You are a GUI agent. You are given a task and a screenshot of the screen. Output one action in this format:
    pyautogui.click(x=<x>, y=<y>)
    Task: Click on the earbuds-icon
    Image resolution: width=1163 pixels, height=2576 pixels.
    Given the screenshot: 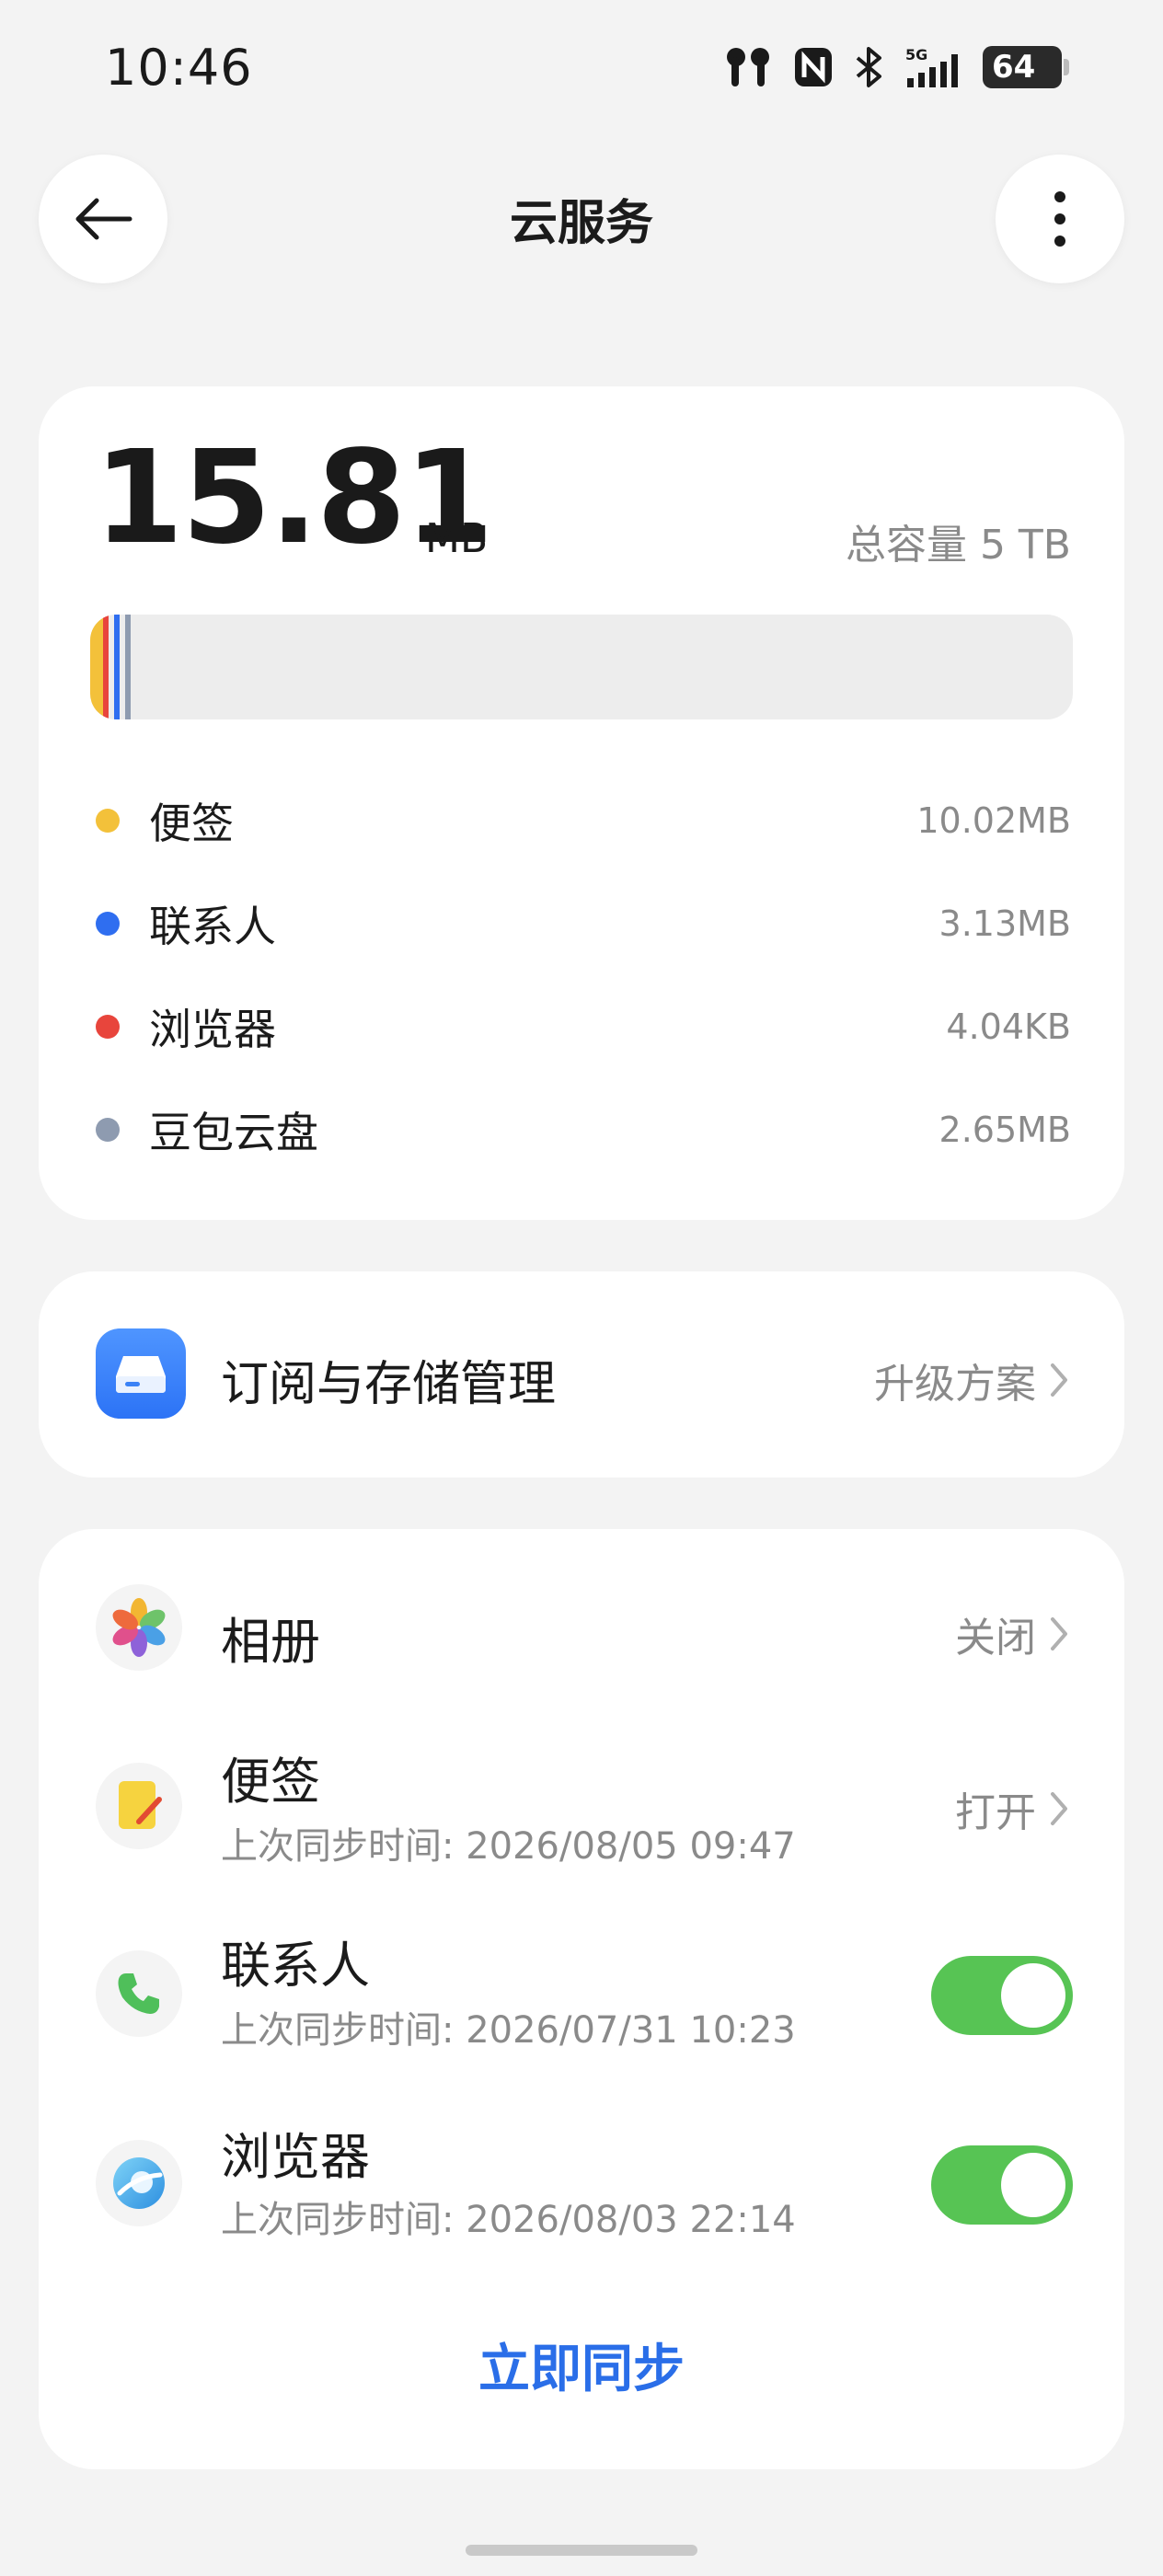 What is the action you would take?
    pyautogui.click(x=748, y=67)
    